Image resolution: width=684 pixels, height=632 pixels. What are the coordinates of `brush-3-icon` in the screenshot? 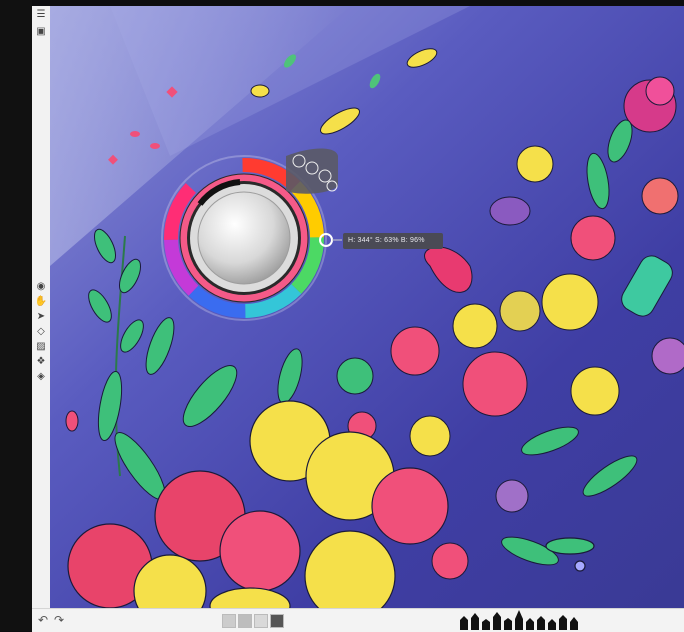 It's located at (486, 624).